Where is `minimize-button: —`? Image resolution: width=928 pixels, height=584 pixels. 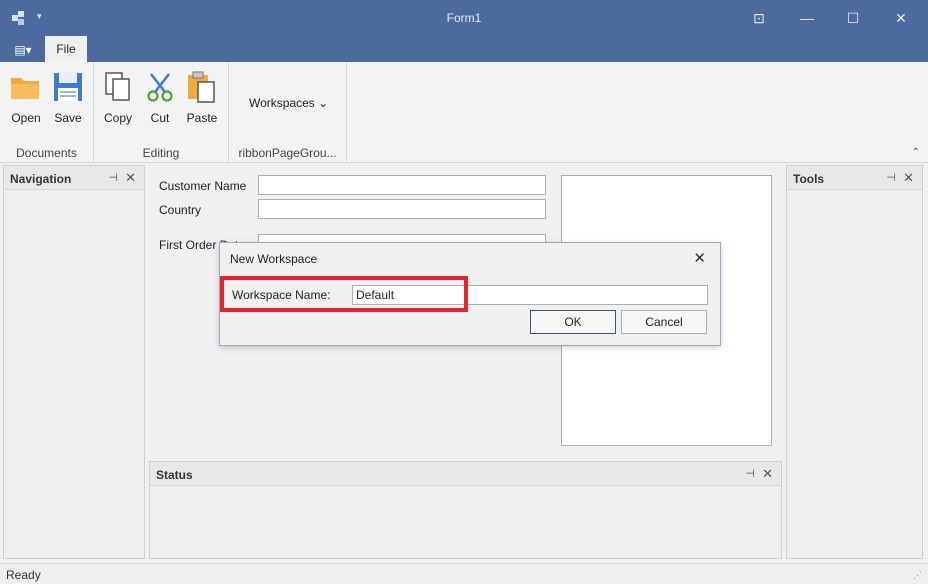
minimize-button: — is located at coordinates (807, 18).